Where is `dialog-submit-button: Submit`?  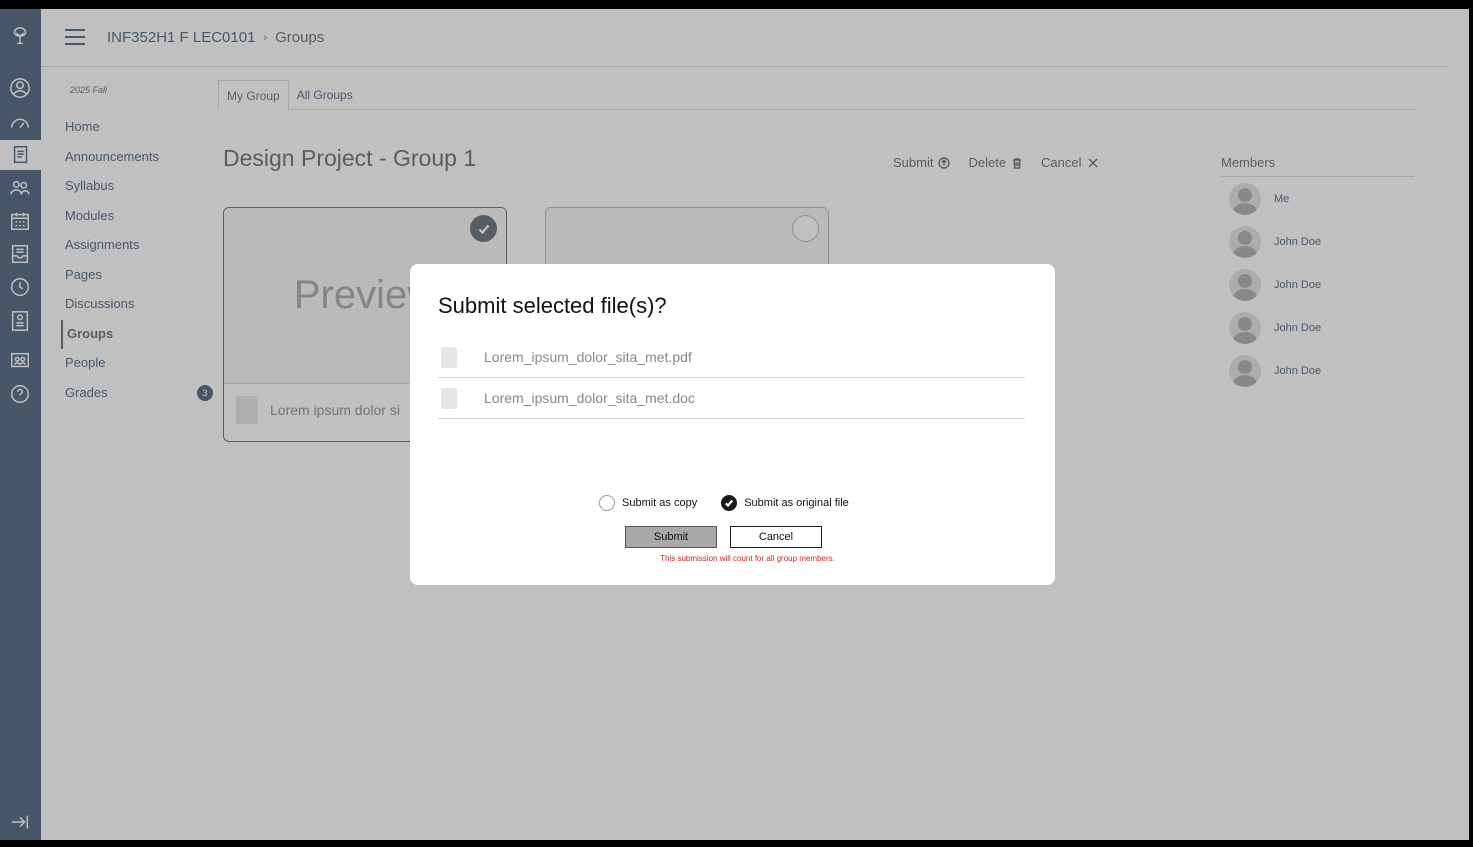 dialog-submit-button: Submit is located at coordinates (671, 537).